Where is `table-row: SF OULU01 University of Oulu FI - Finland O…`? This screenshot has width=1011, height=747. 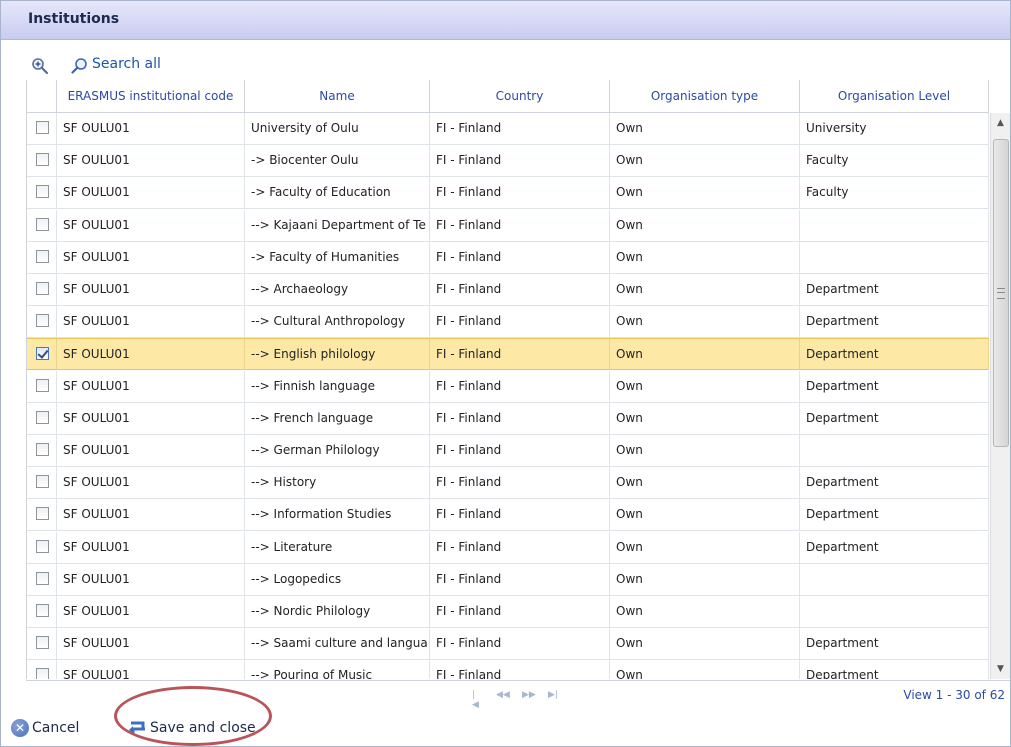 table-row: SF OULU01 University of Oulu FI - Finland O… is located at coordinates (508, 129).